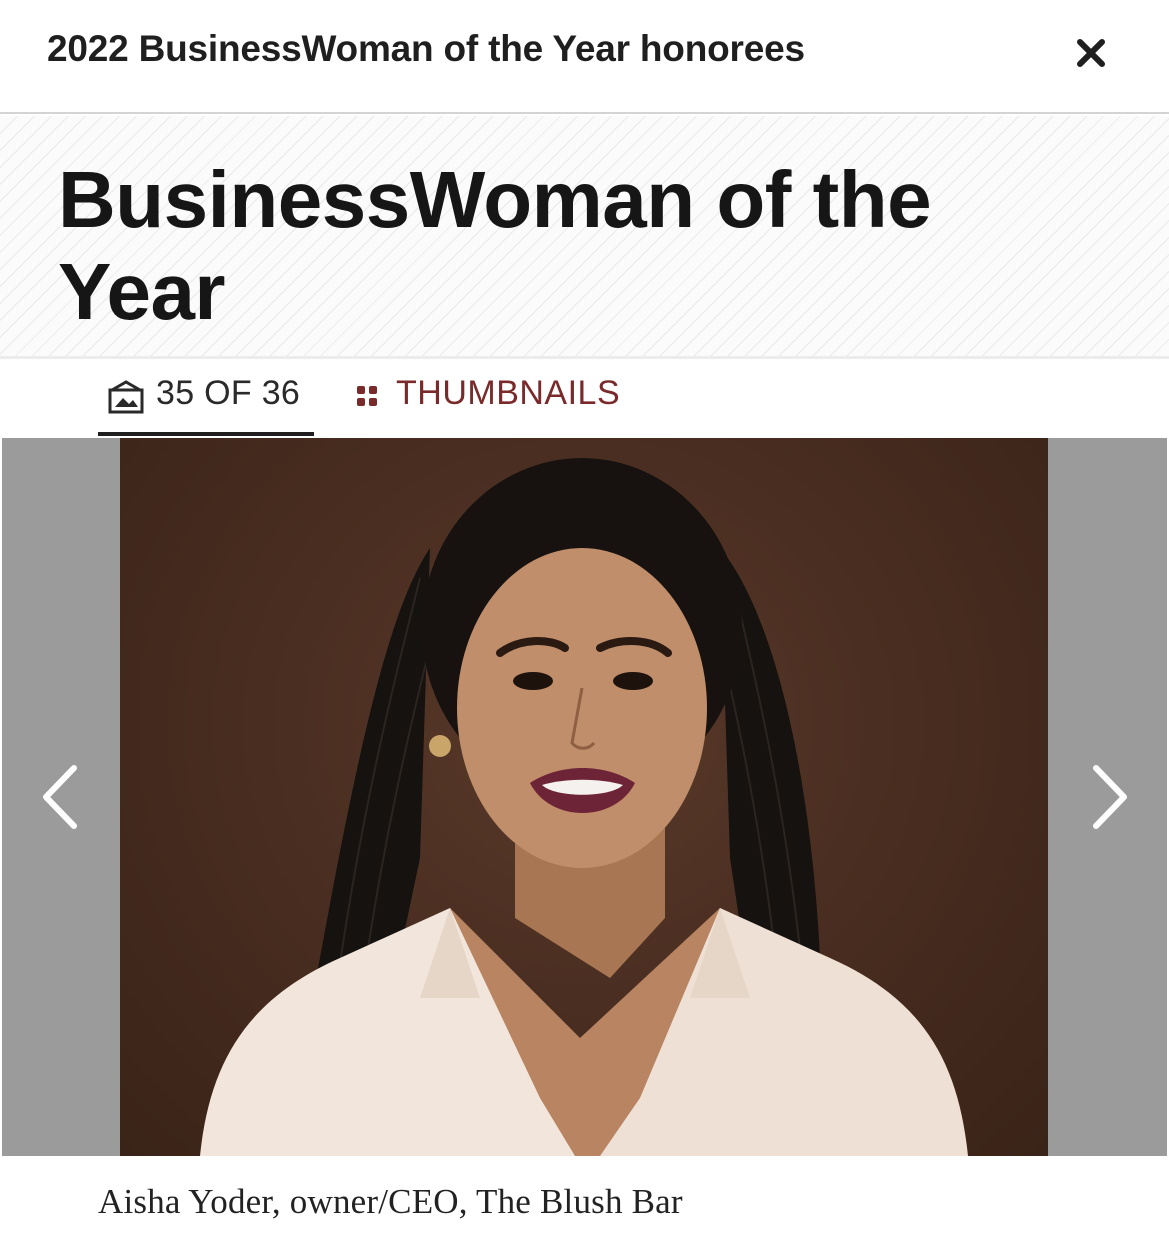  I want to click on grid-icon, so click(367, 398).